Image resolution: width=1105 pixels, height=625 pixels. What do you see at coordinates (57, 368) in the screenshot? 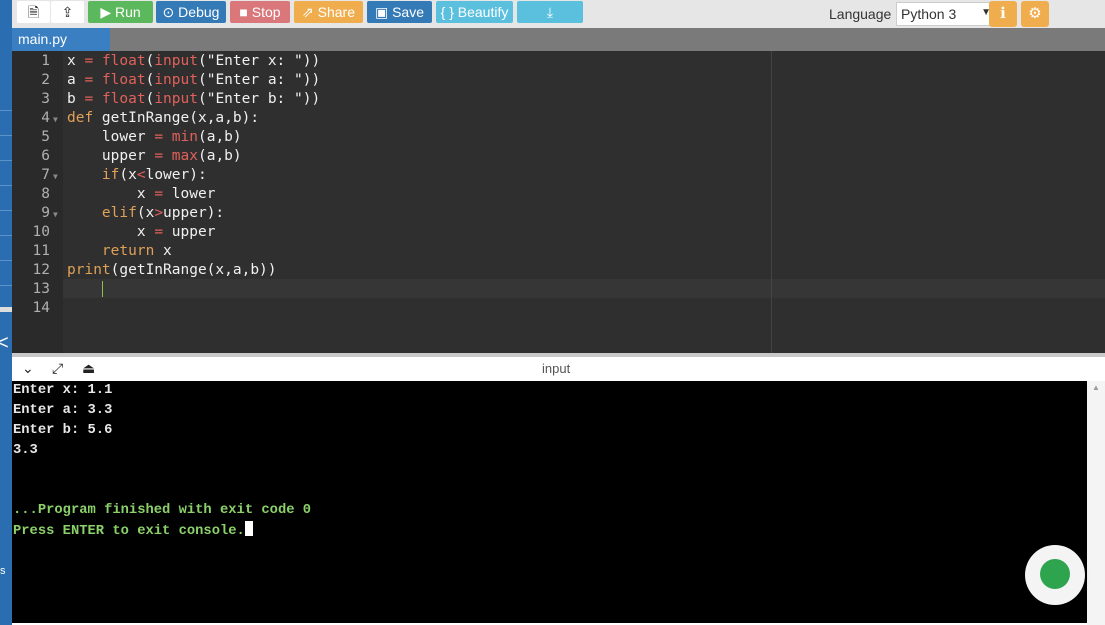
I see `expand-icon: ⤢` at bounding box center [57, 368].